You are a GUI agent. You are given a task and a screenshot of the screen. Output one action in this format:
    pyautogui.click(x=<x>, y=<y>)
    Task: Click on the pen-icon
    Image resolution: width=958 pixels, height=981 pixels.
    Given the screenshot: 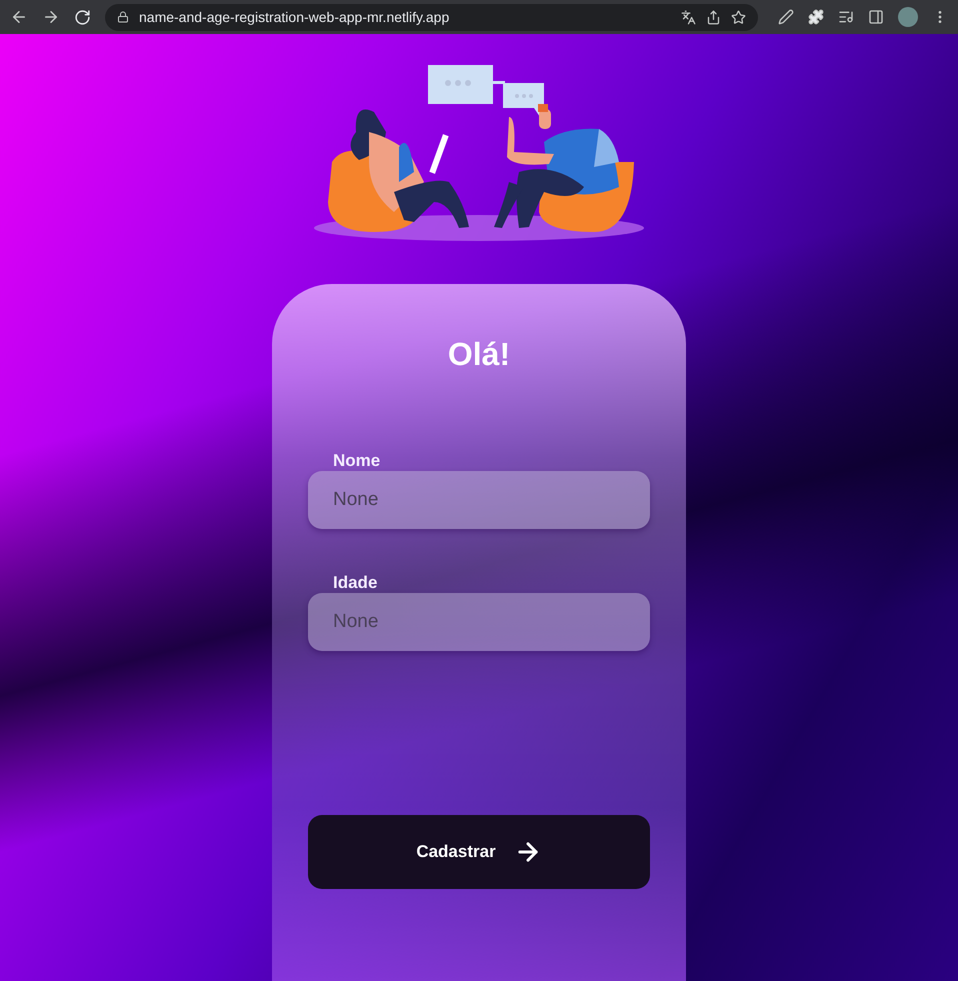 What is the action you would take?
    pyautogui.click(x=786, y=17)
    